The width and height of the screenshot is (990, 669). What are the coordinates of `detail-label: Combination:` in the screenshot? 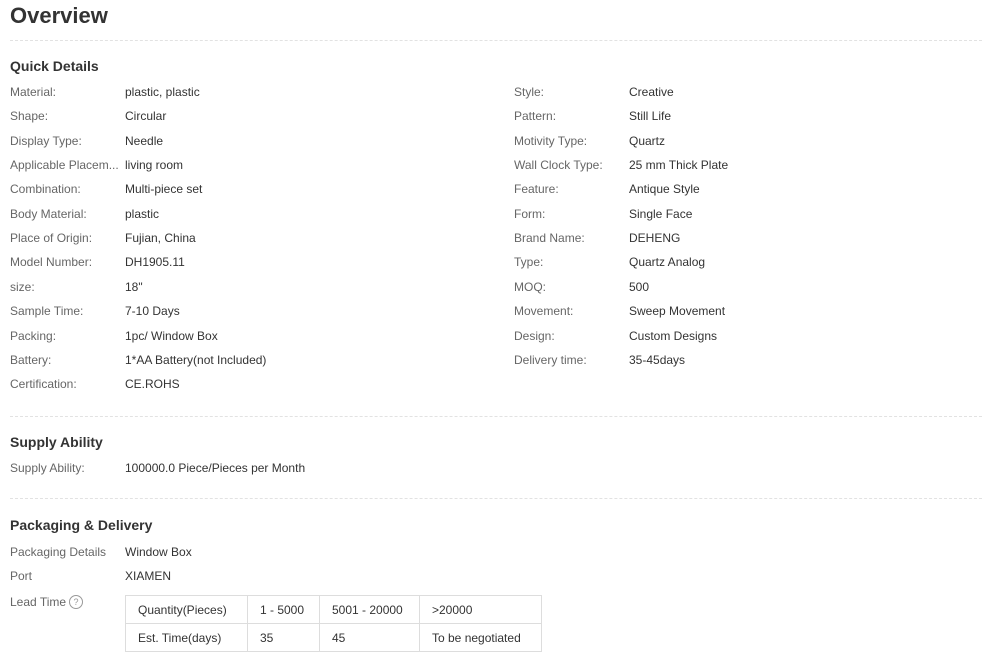 It's located at (45, 189).